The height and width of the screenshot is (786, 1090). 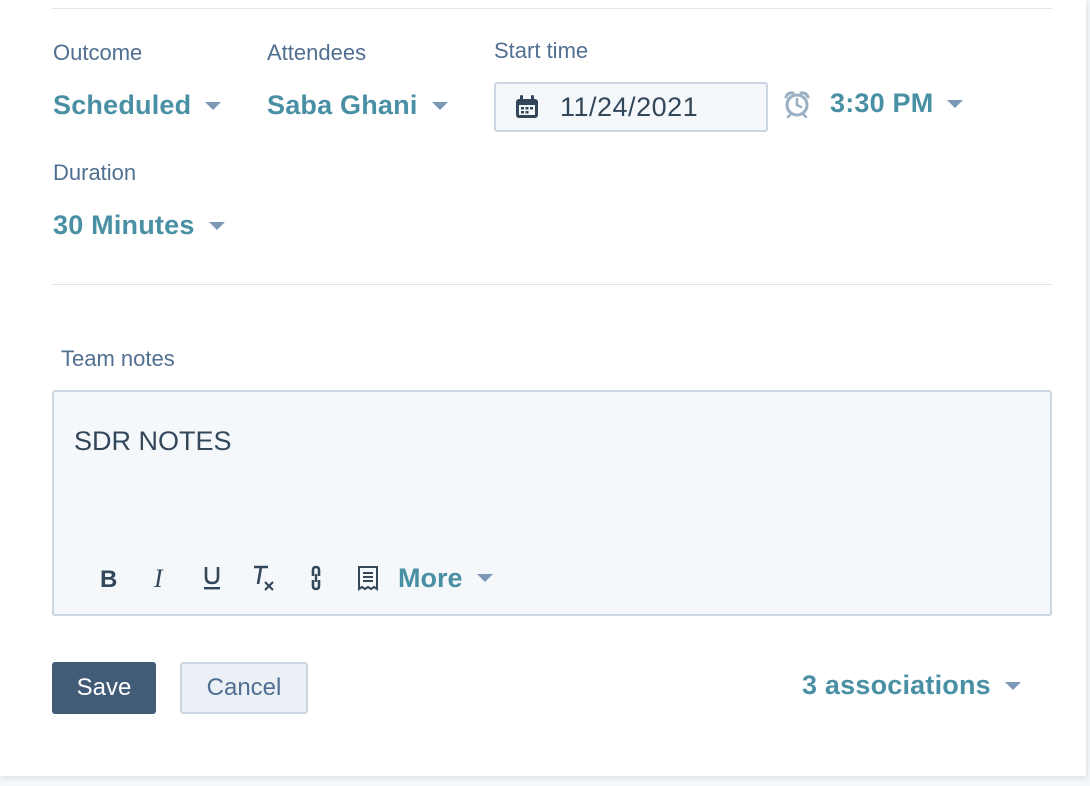 I want to click on team-notes-label: Team notes, so click(x=118, y=358).